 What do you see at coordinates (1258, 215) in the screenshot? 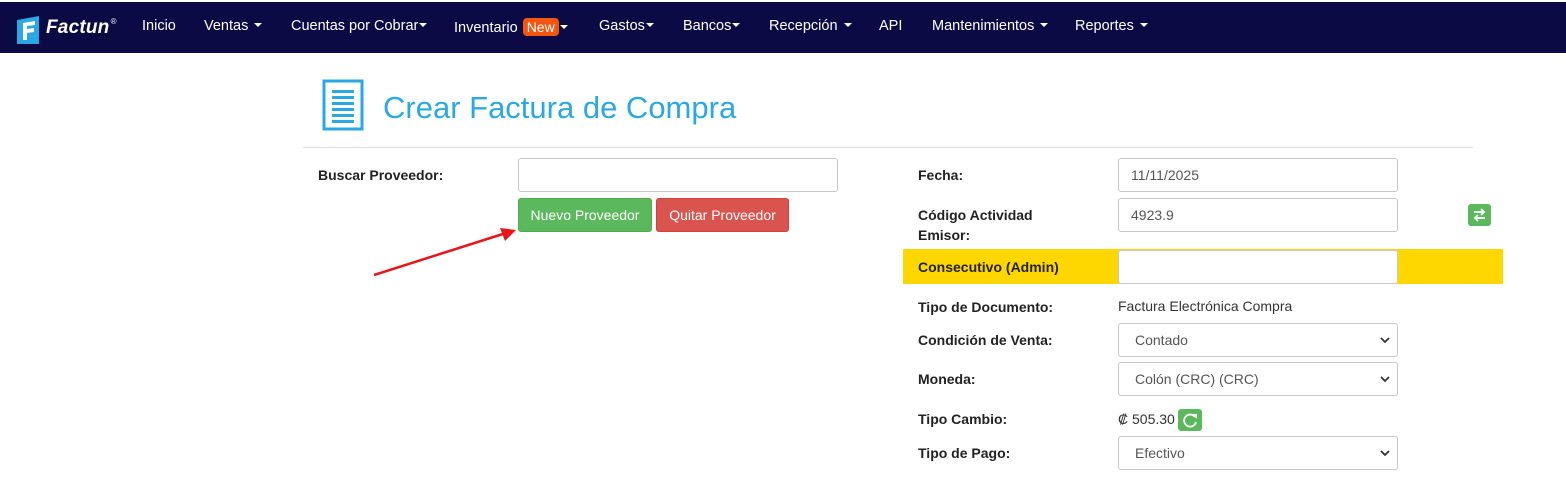
I see `actividad-input` at bounding box center [1258, 215].